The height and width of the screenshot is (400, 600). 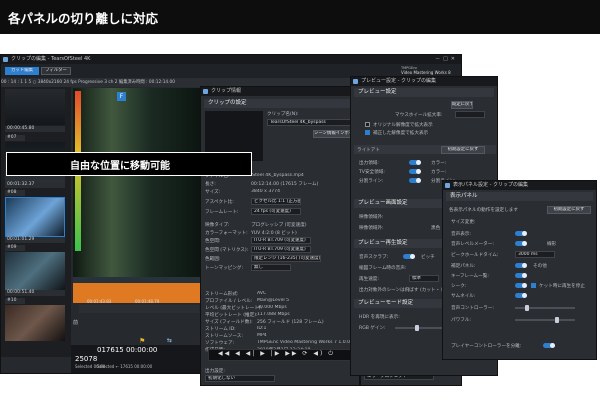 I want to click on color-format-value: YUV 4:2:0 (8 ビット), so click(x=274, y=233).